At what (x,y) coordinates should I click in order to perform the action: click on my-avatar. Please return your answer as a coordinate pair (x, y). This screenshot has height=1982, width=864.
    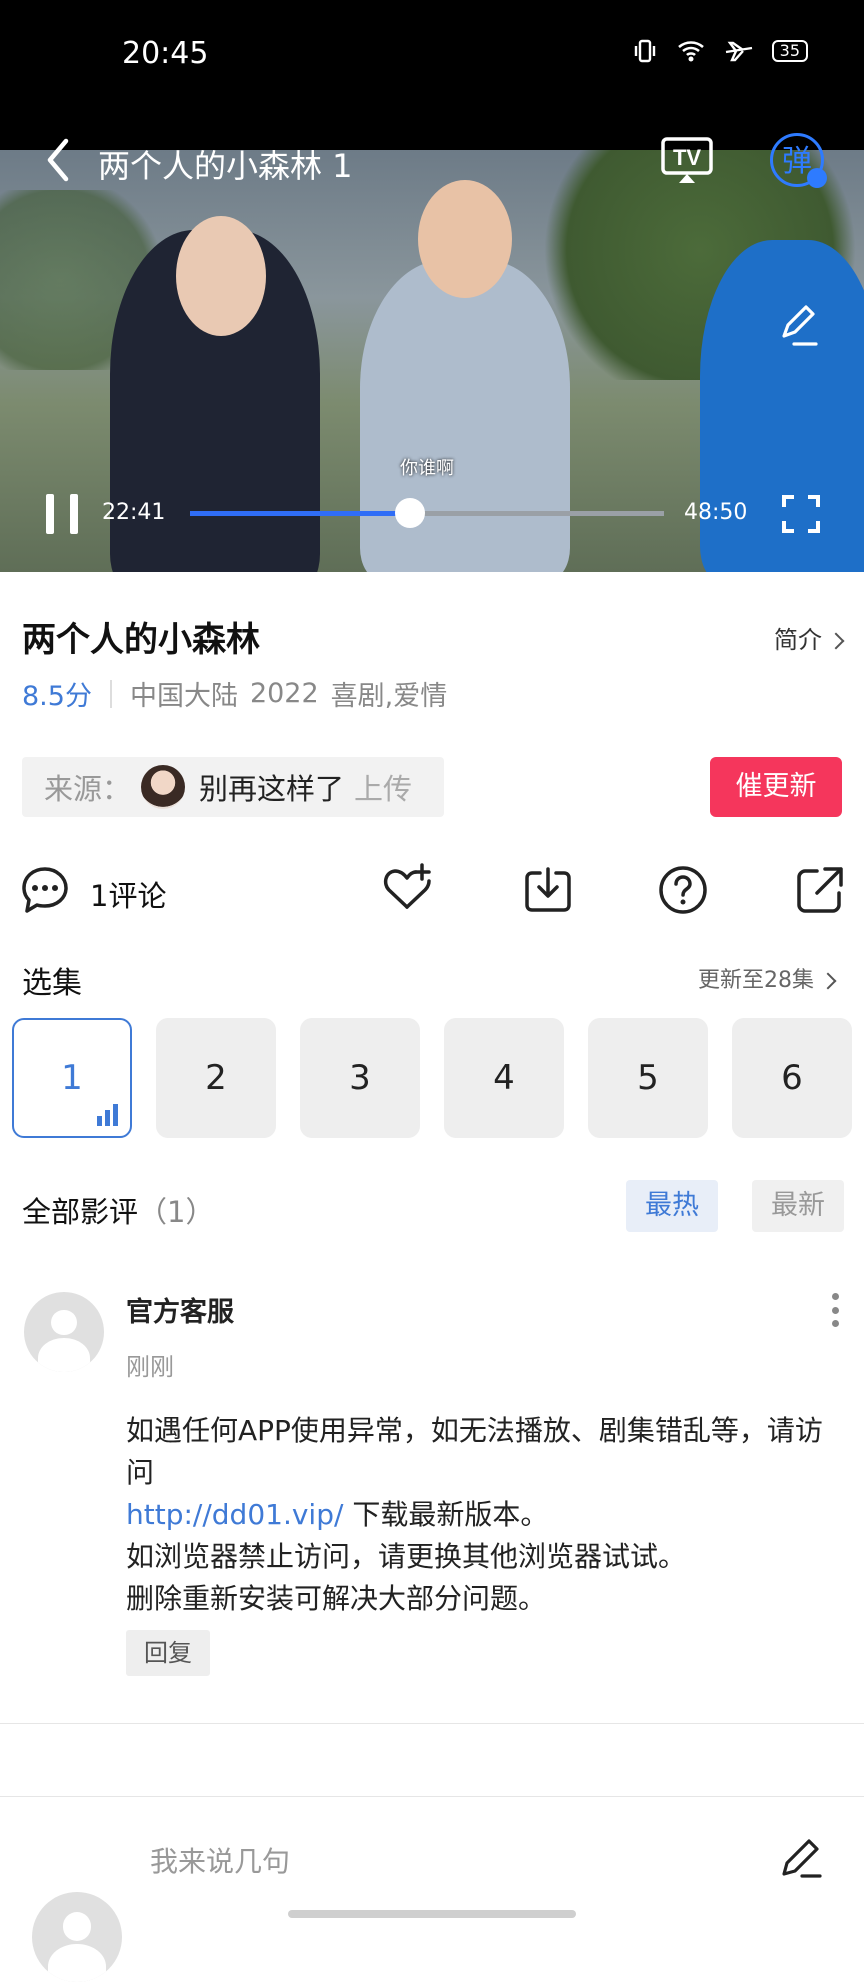
    Looking at the image, I should click on (77, 1937).